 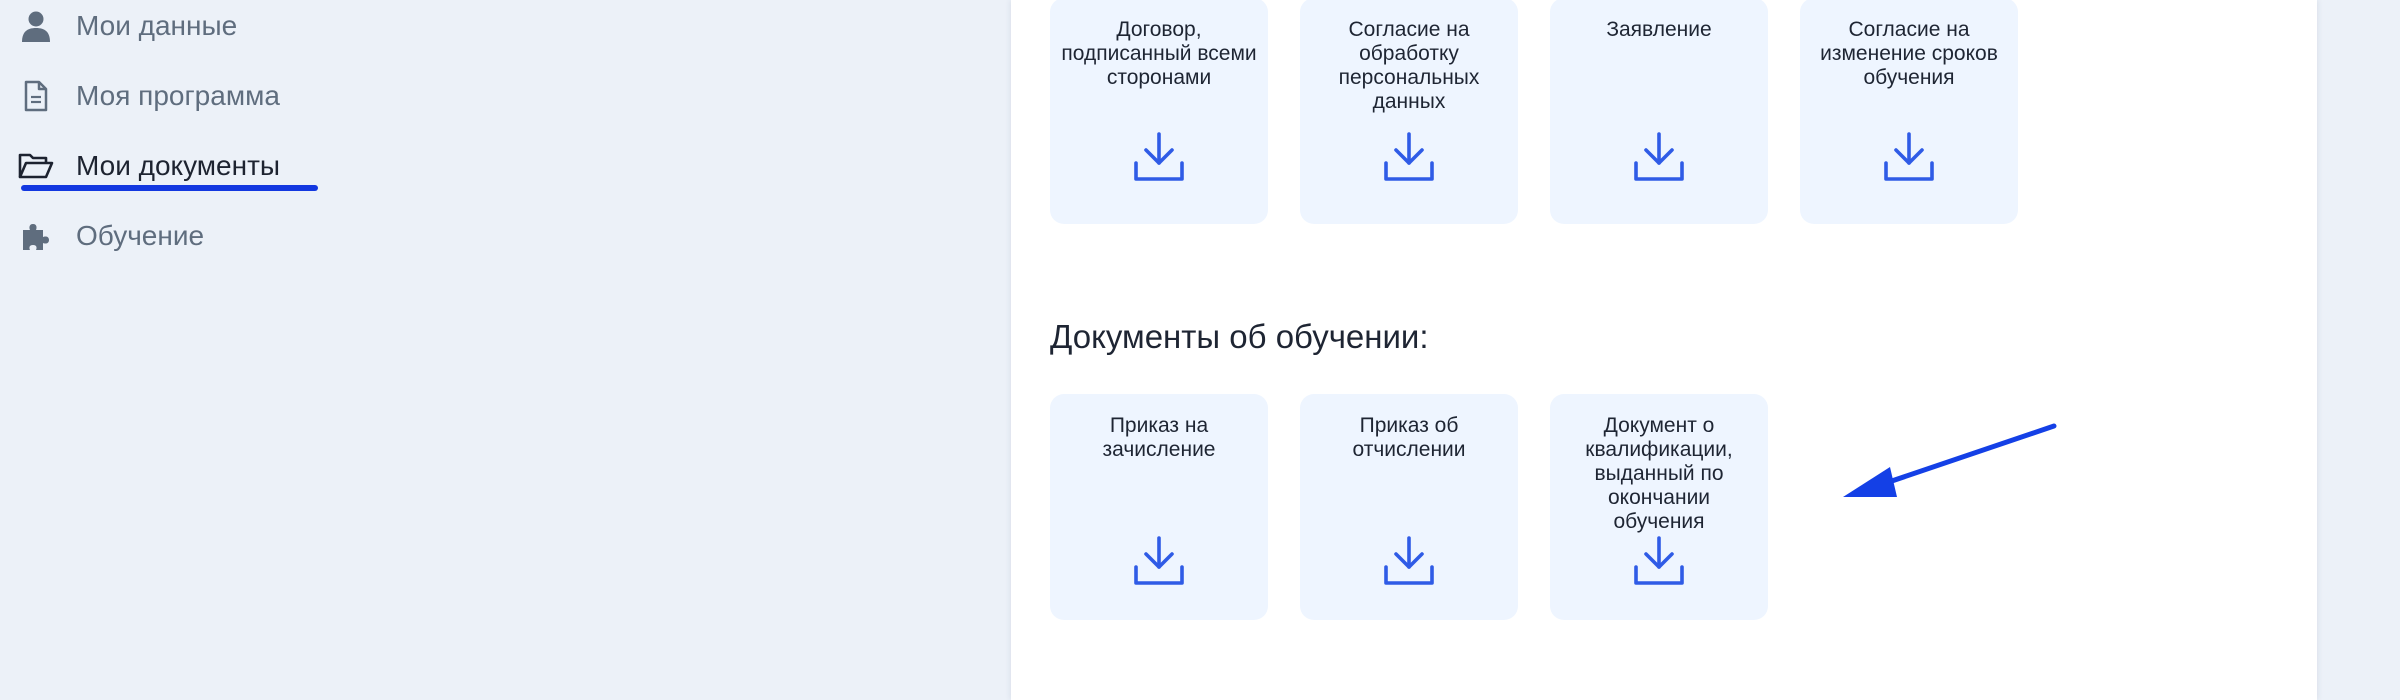 What do you see at coordinates (1409, 437) in the screenshot?
I see `card-title: Приказ об отчислении` at bounding box center [1409, 437].